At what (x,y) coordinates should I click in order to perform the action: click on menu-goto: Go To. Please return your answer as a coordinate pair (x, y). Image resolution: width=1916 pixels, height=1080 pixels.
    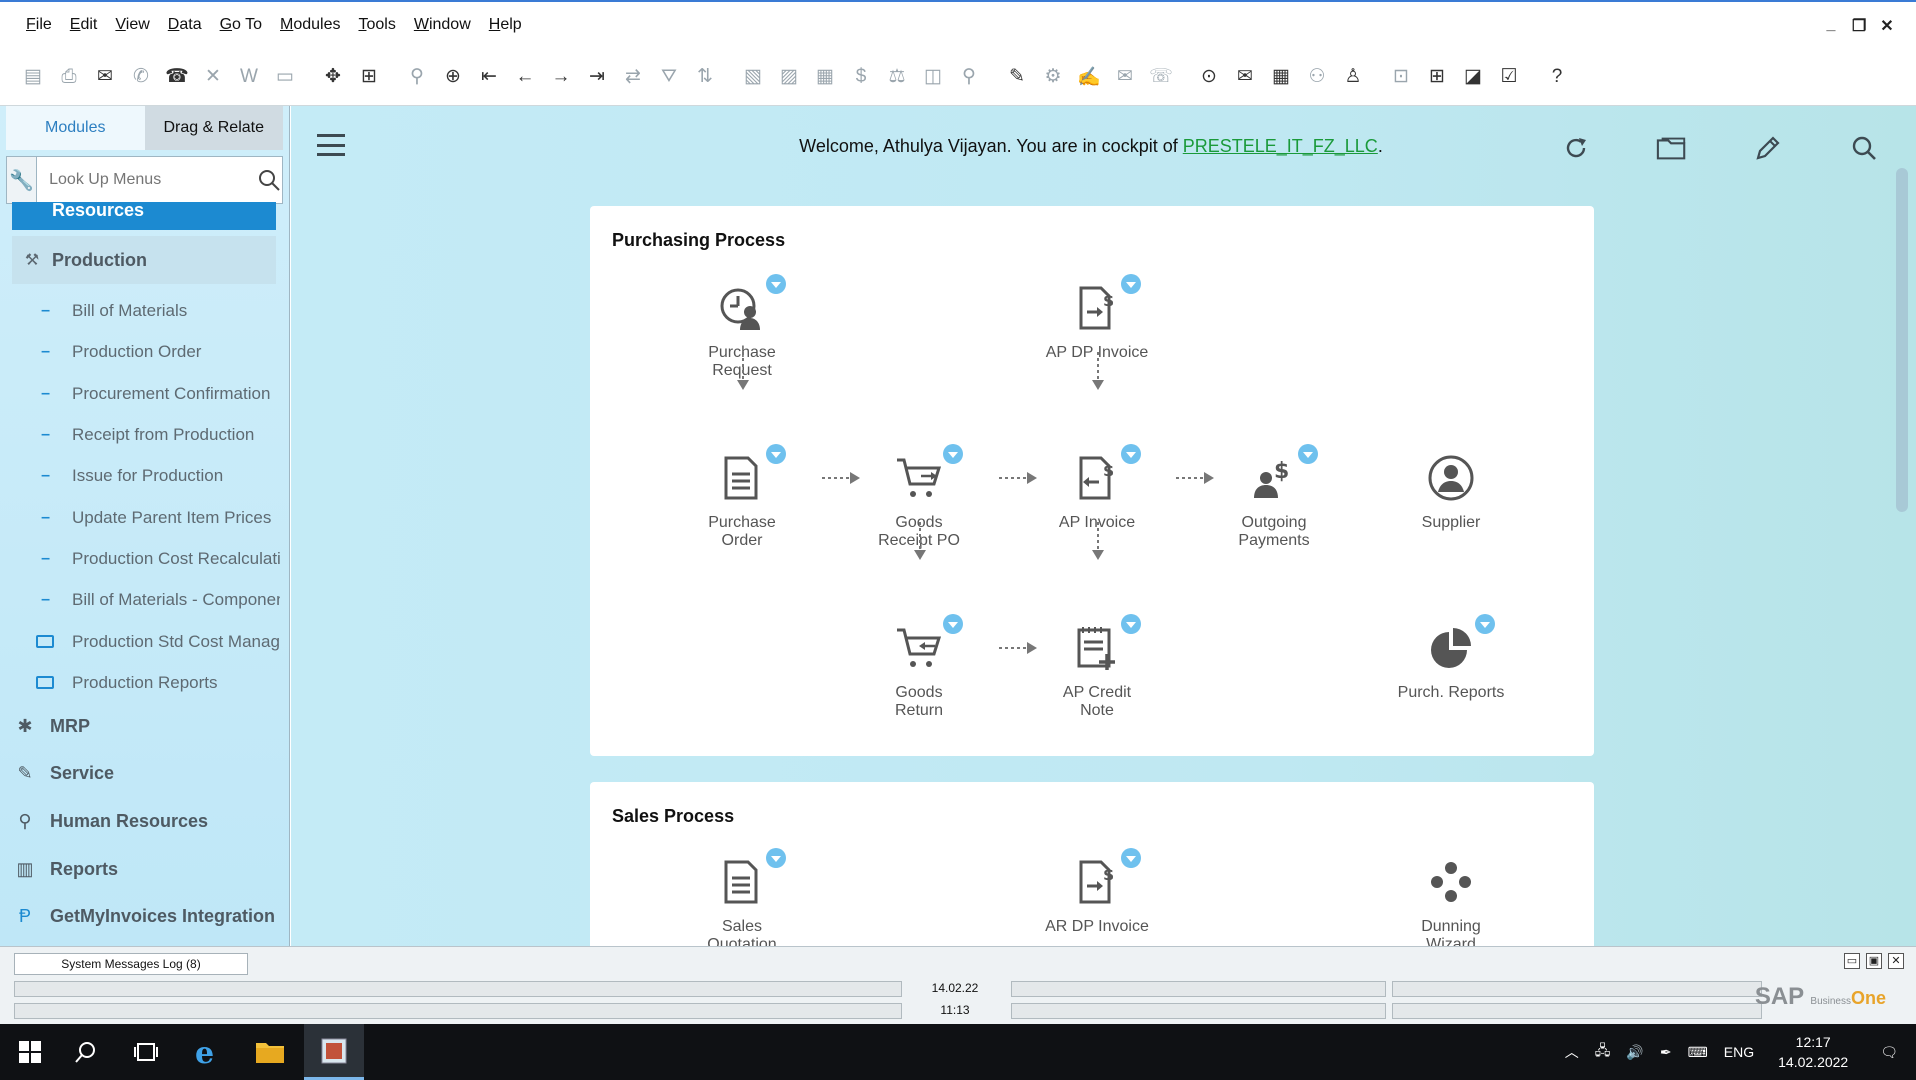
    Looking at the image, I should click on (241, 25).